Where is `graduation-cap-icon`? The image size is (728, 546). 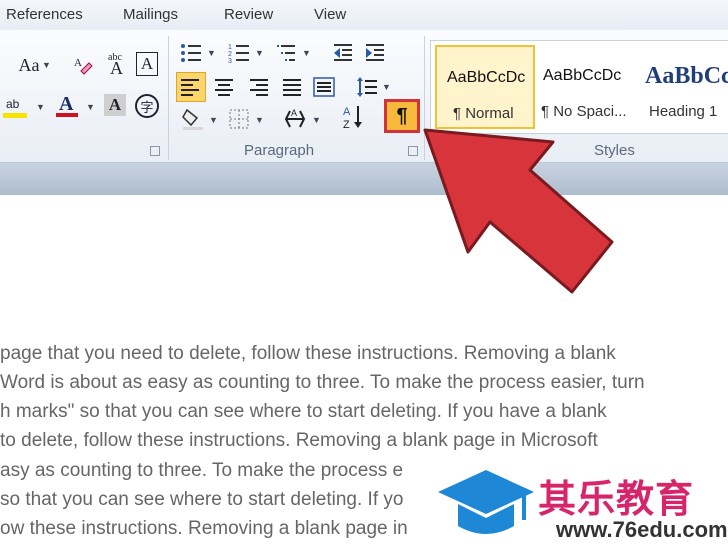
graduation-cap-icon is located at coordinates (486, 502).